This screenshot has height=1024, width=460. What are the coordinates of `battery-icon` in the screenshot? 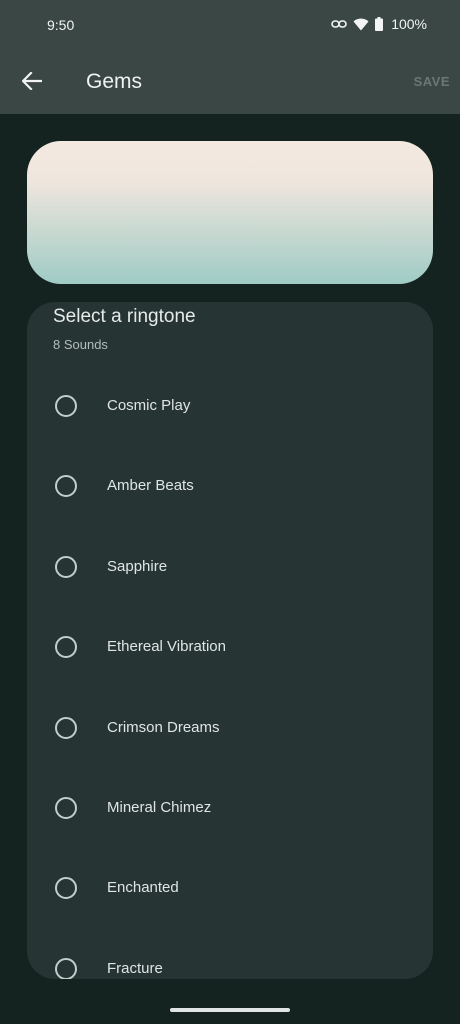 It's located at (379, 24).